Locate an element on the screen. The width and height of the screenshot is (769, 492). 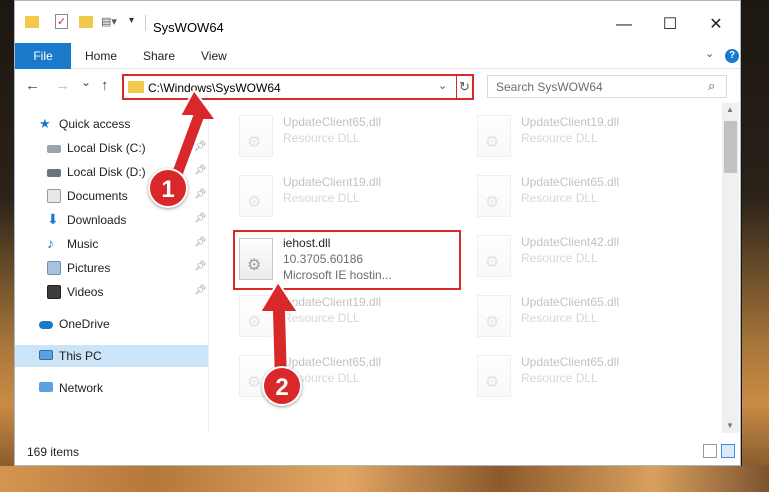
sidebar-item-network: Network is located at coordinates (111, 388).